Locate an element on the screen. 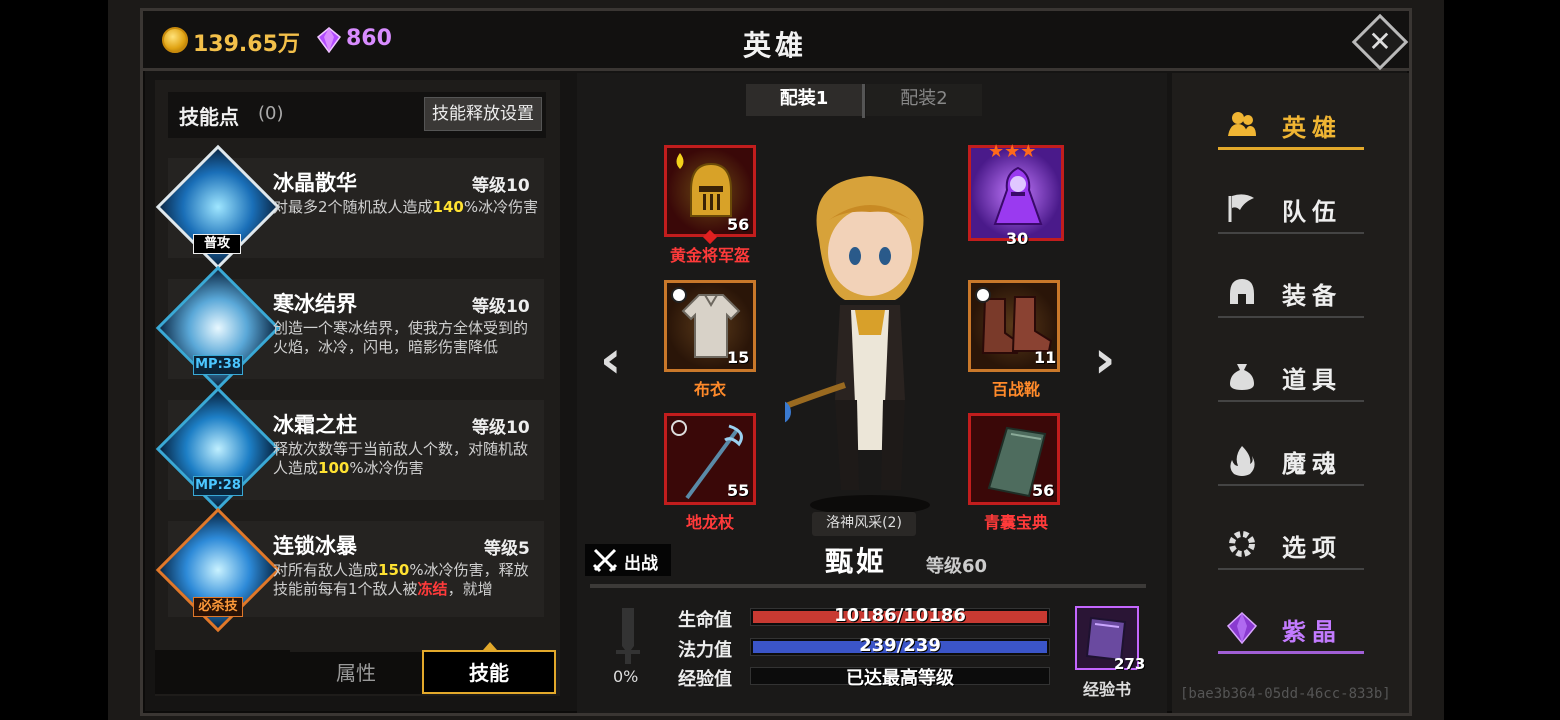 The height and width of the screenshot is (720, 1560). nav-crystal: 紫晶 is located at coordinates (1291, 626).